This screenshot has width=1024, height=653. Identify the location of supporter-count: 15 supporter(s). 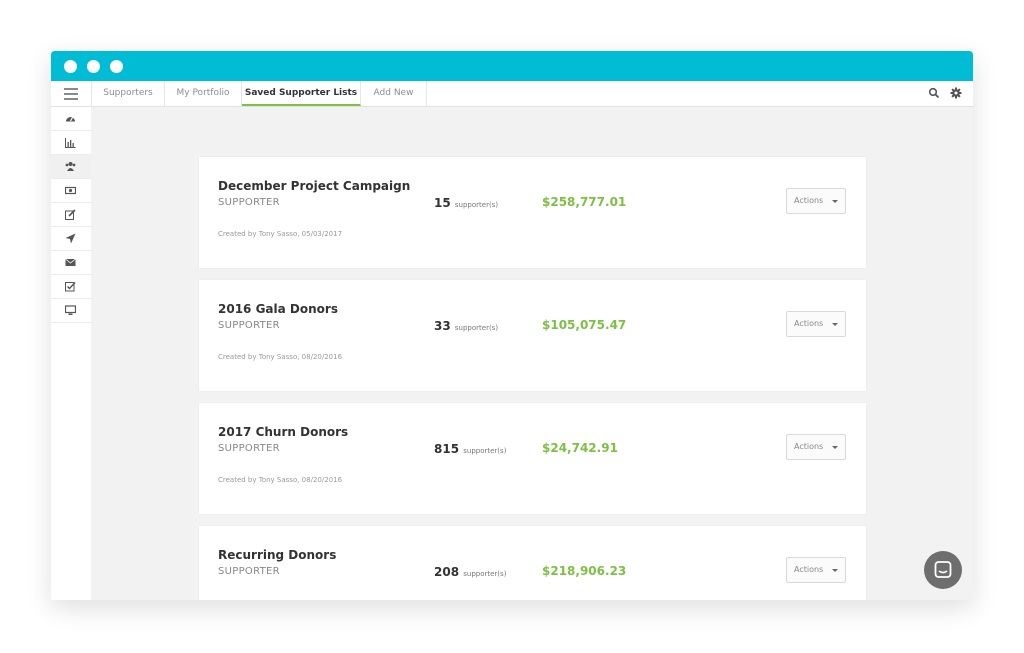
(466, 203).